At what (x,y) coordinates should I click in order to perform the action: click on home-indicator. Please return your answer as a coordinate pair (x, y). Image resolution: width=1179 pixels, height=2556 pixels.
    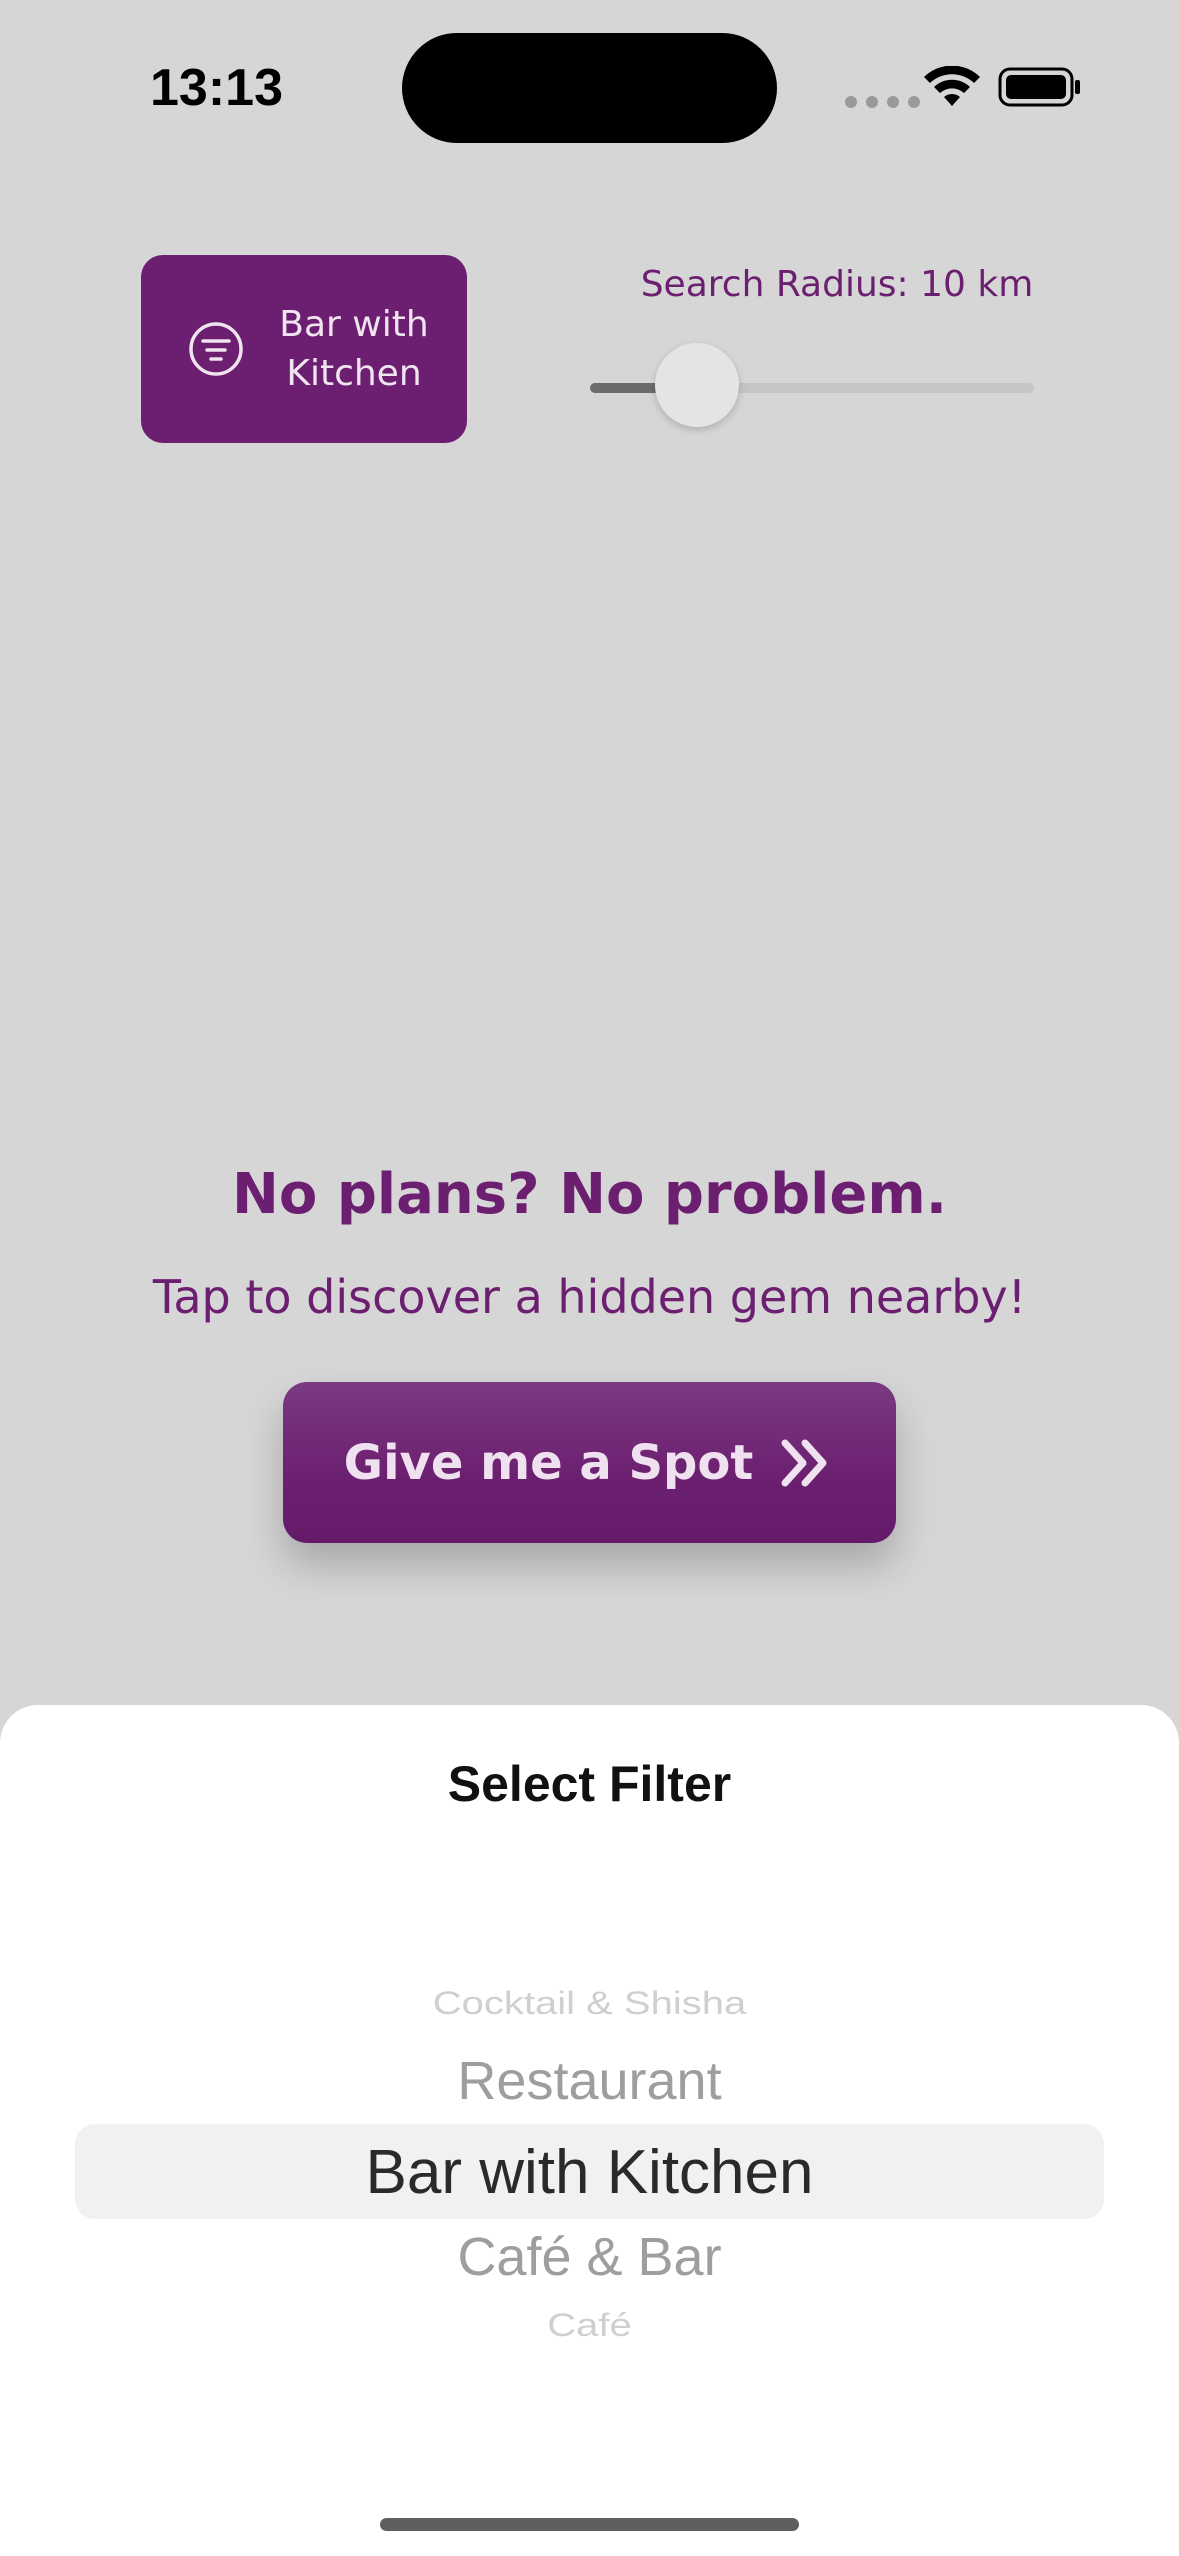
    Looking at the image, I should click on (589, 2524).